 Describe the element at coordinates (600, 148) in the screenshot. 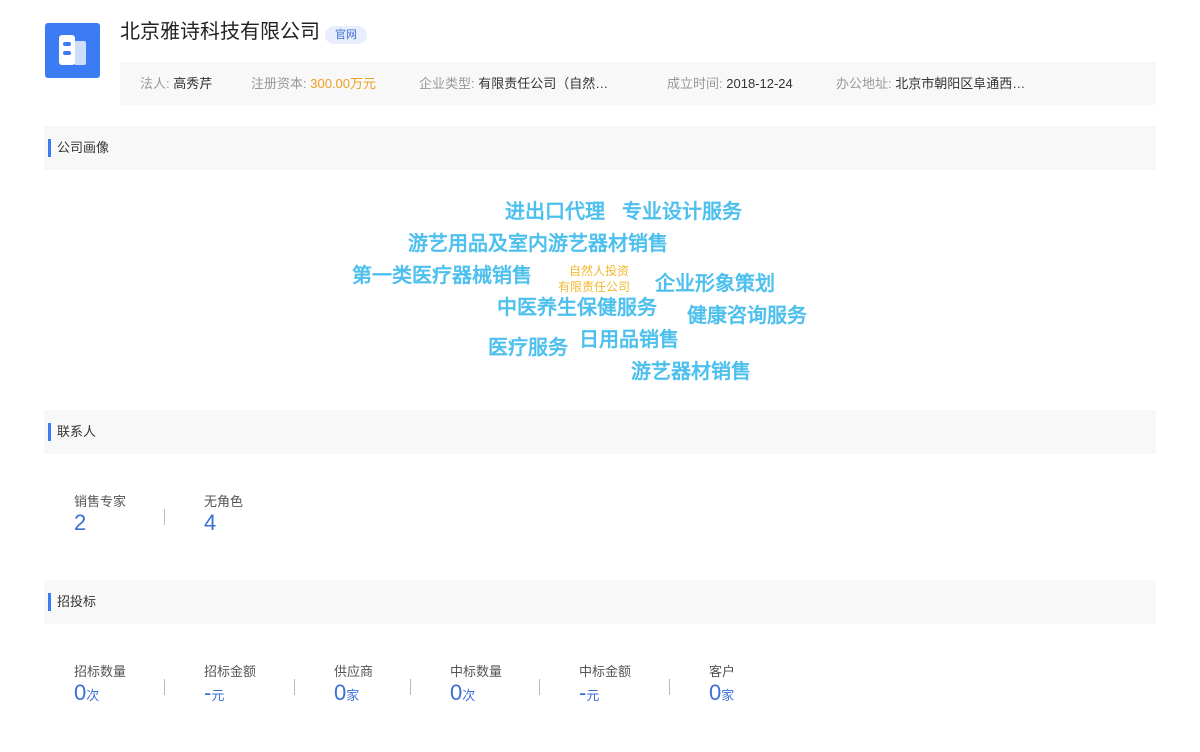

I see `section-company-portrait: 公司画像` at that location.